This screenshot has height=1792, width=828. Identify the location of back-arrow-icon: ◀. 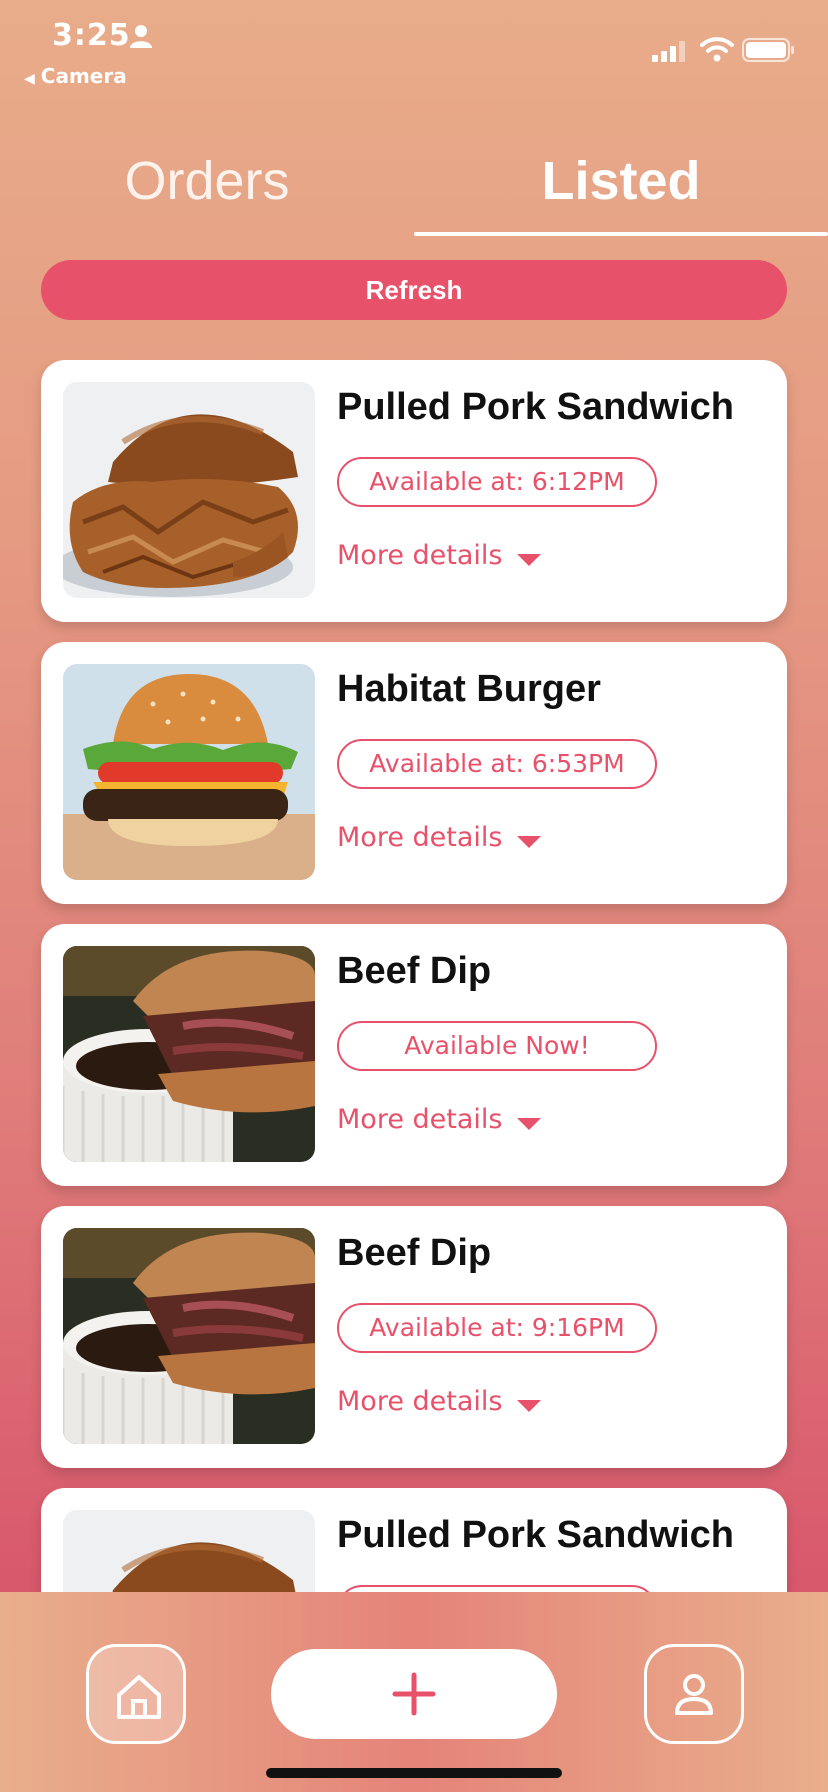
(29, 79).